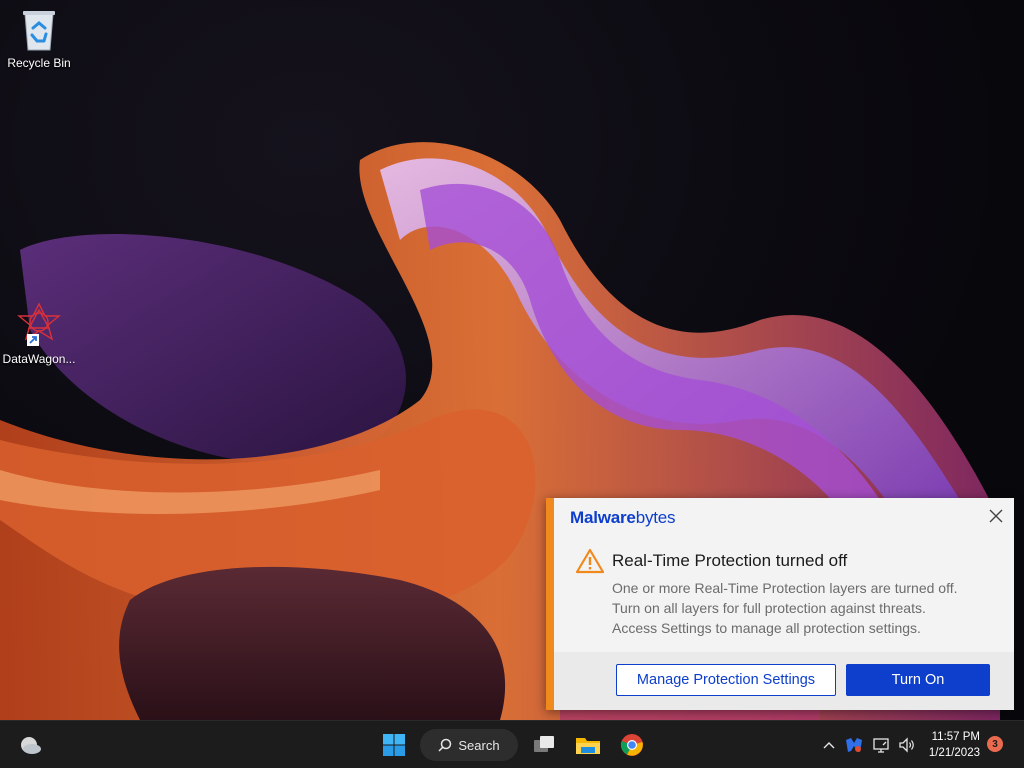 Image resolution: width=1024 pixels, height=768 pixels. Describe the element at coordinates (918, 680) in the screenshot. I see `turn-on-button: Turn On` at that location.